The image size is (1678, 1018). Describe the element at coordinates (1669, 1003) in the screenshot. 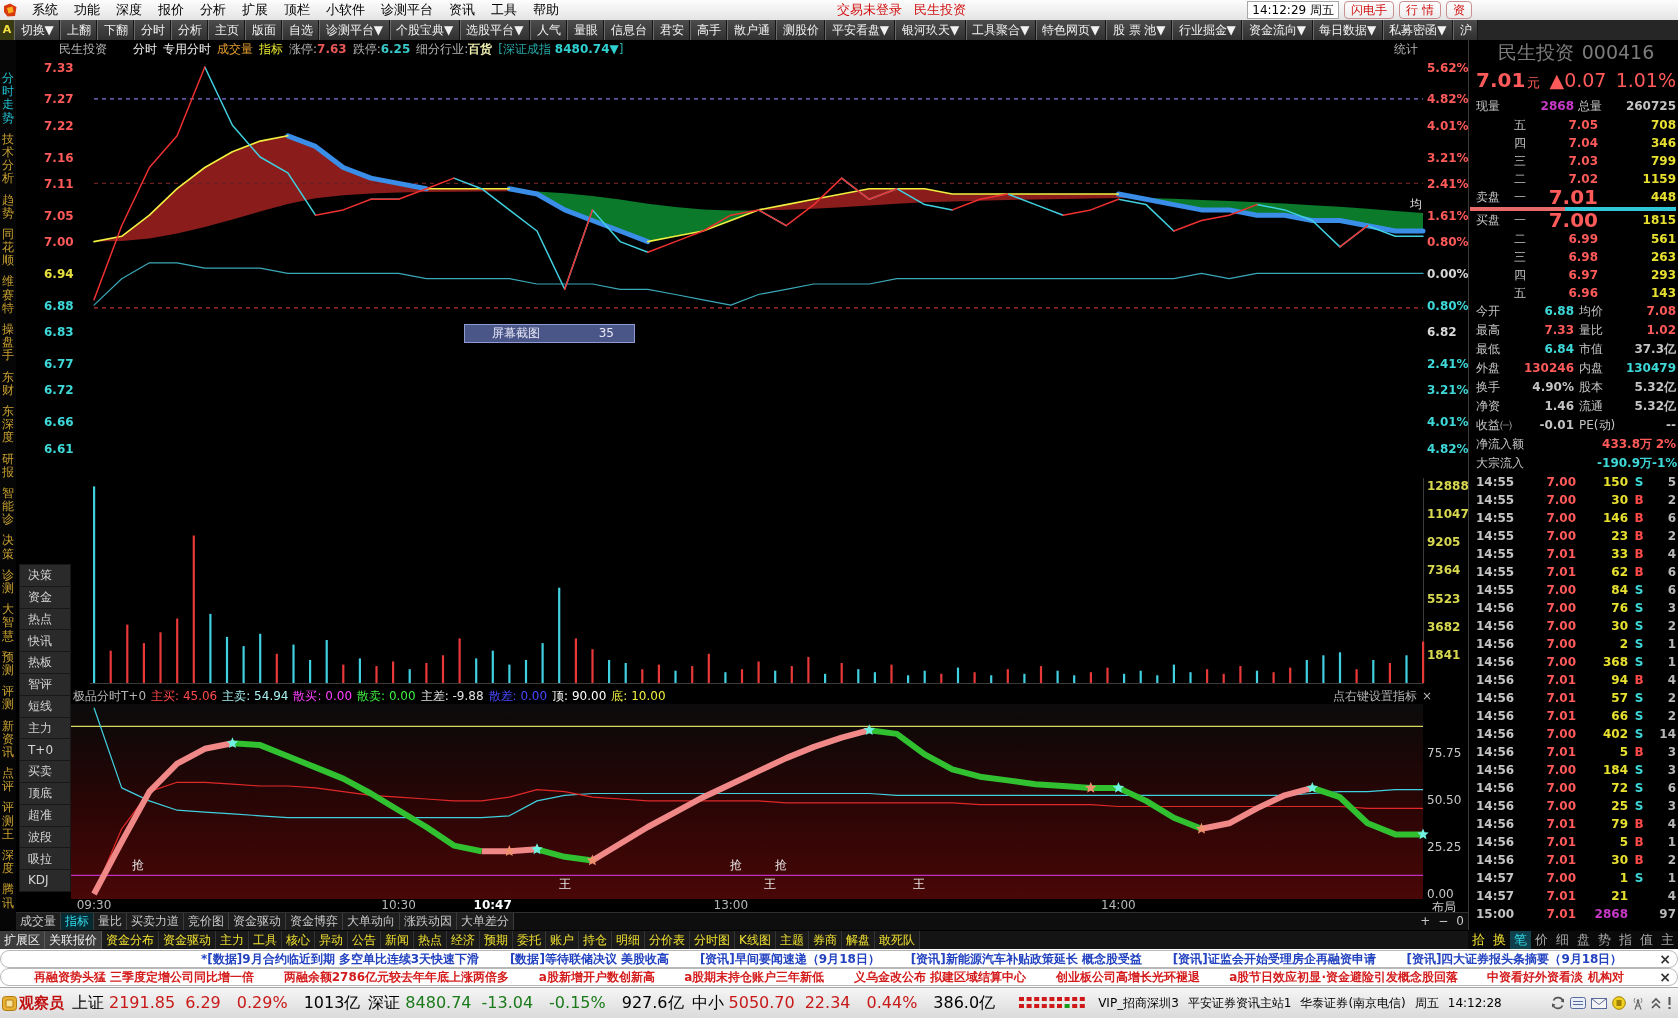

I see `exclamation-icon` at that location.